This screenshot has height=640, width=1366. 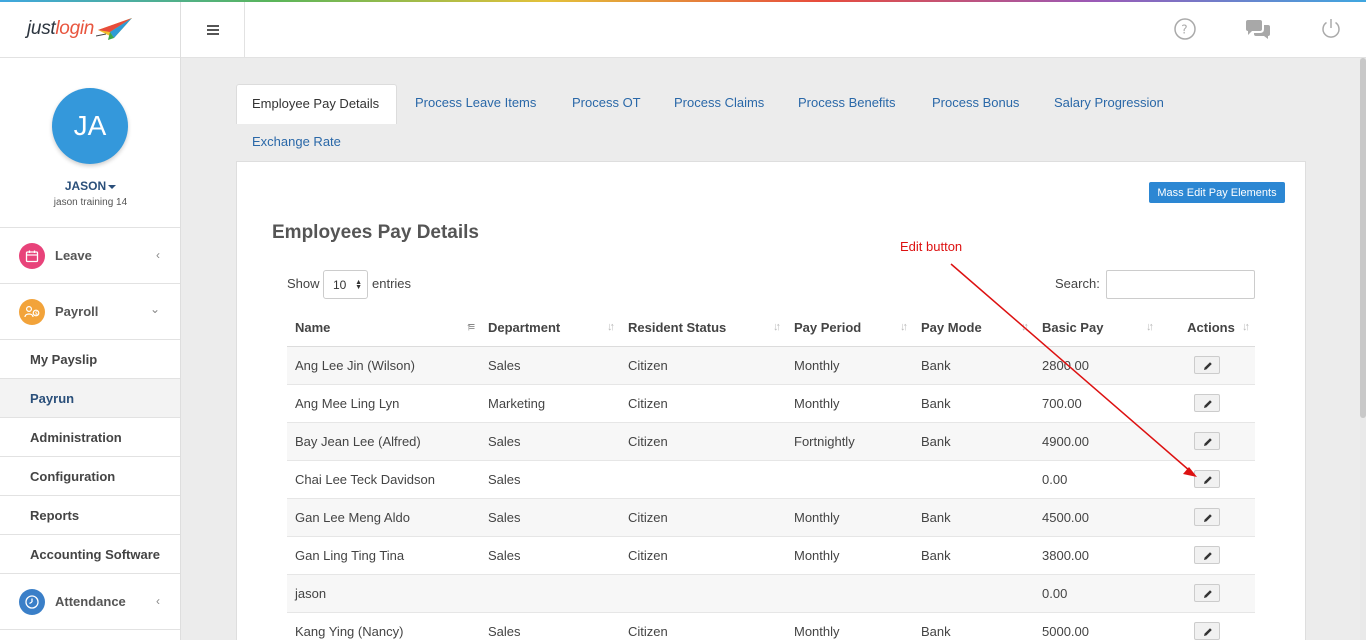 What do you see at coordinates (60, 29) in the screenshot?
I see `logo-text: justlogin` at bounding box center [60, 29].